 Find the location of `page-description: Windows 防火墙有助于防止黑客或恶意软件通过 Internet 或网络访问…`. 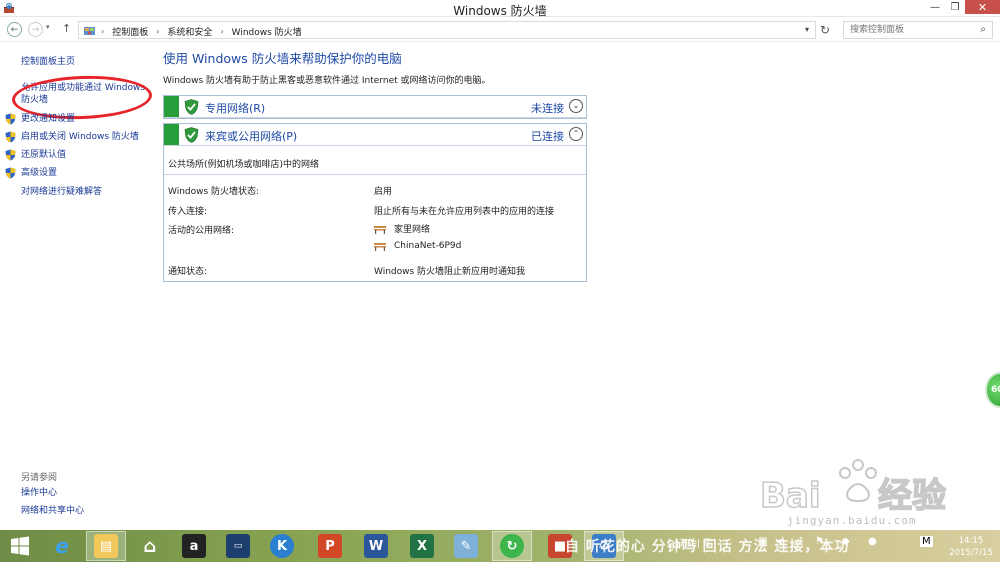

page-description: Windows 防火墙有助于防止黑客或恶意软件通过 Internet 或网络访问… is located at coordinates (327, 81).